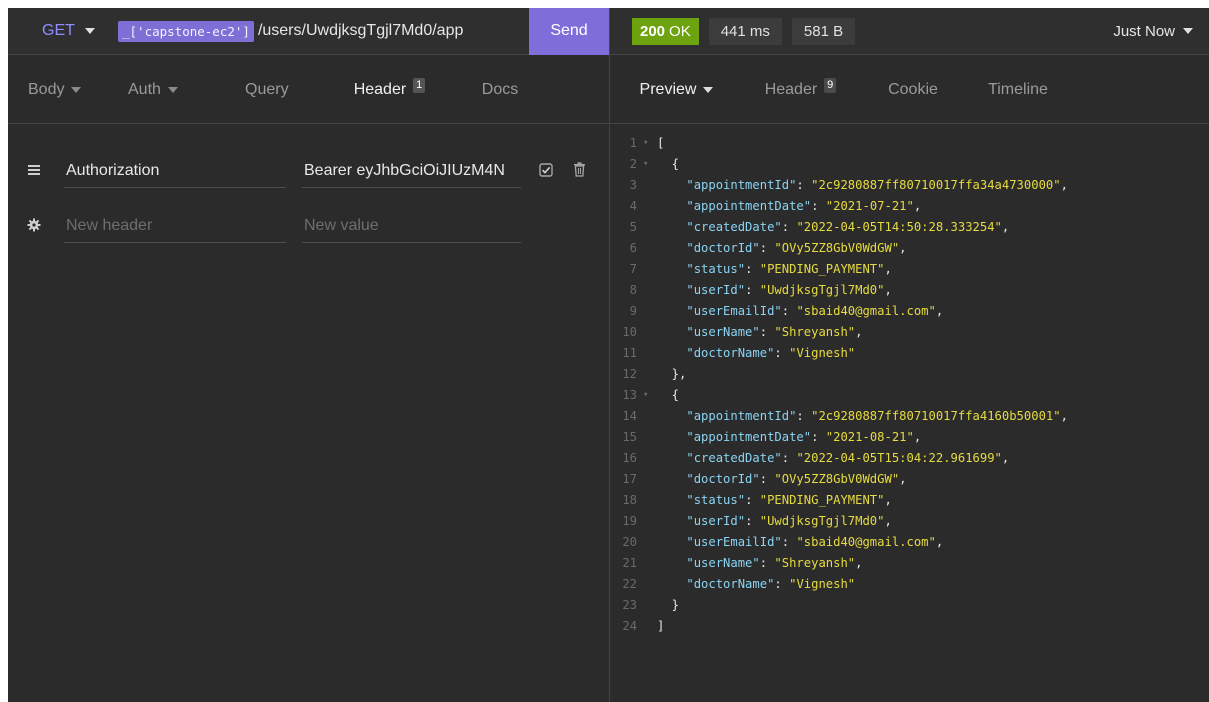 This screenshot has height=702, width=1209. I want to click on tab-label: Header, so click(791, 89).